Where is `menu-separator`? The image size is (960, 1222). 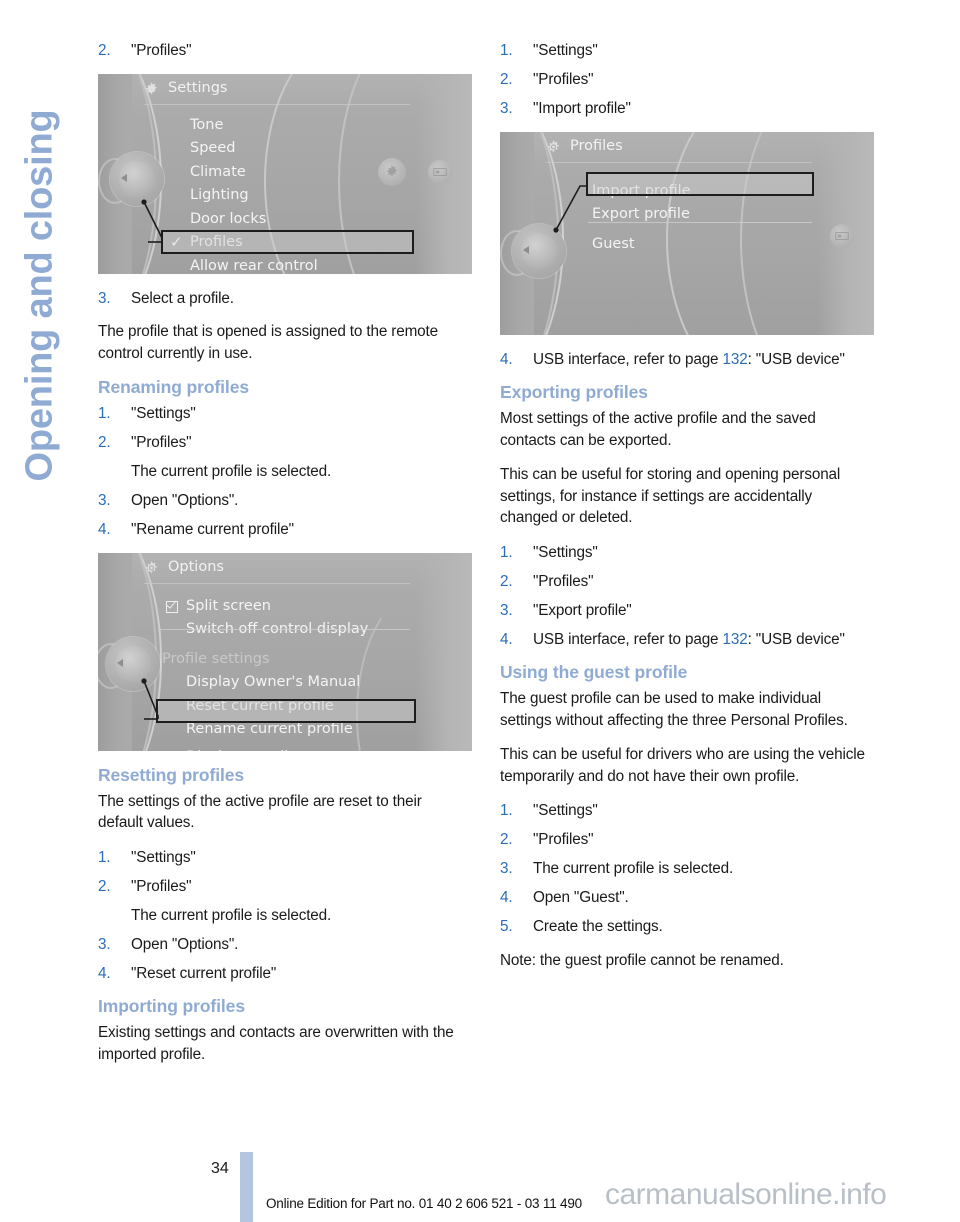
menu-separator is located at coordinates (284, 629).